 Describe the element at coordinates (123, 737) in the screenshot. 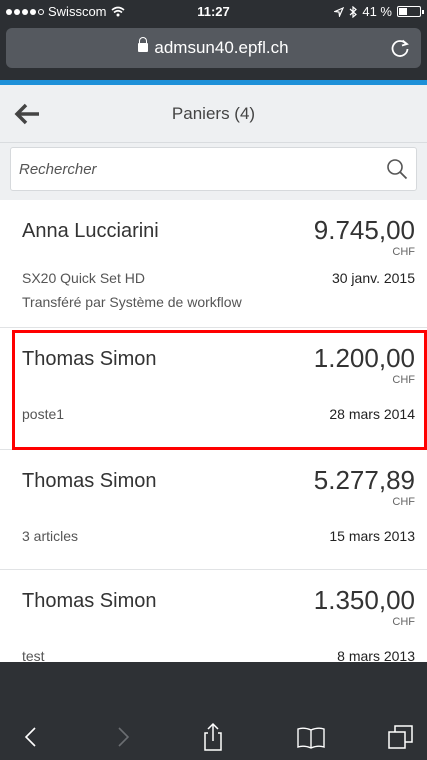

I see `chevron-right-icon` at that location.